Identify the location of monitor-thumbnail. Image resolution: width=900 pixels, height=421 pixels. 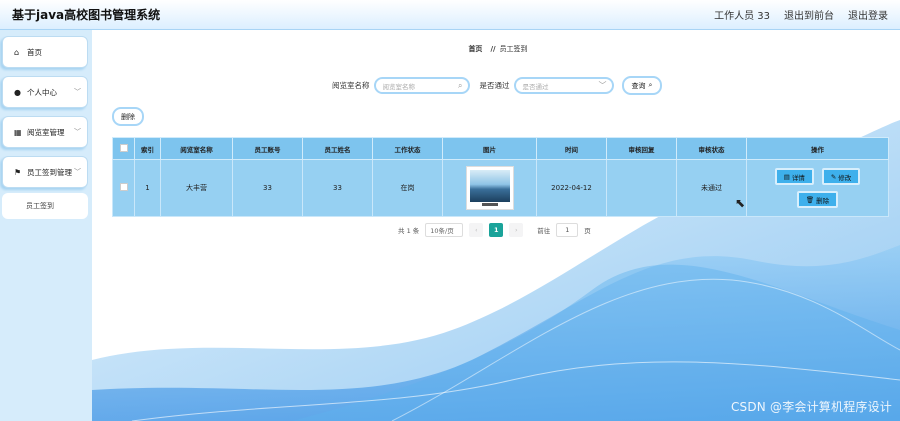
(489, 188).